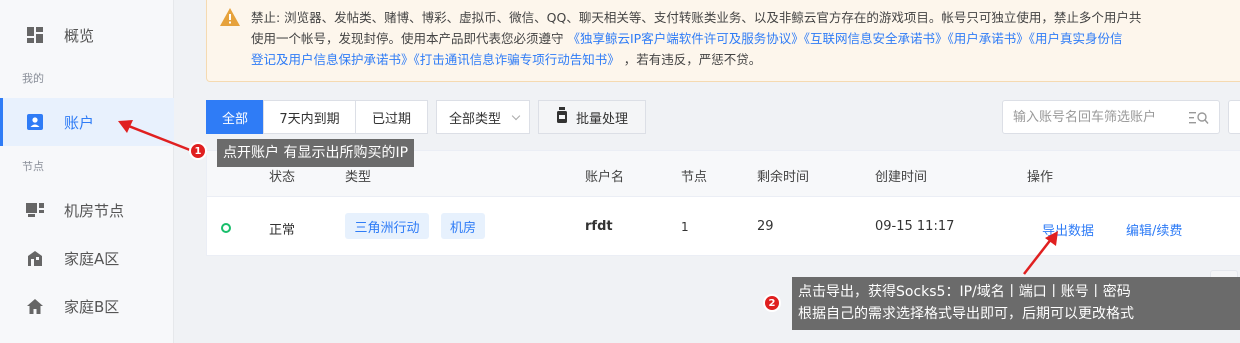  Describe the element at coordinates (35, 306) in the screenshot. I see `home-icon` at that location.